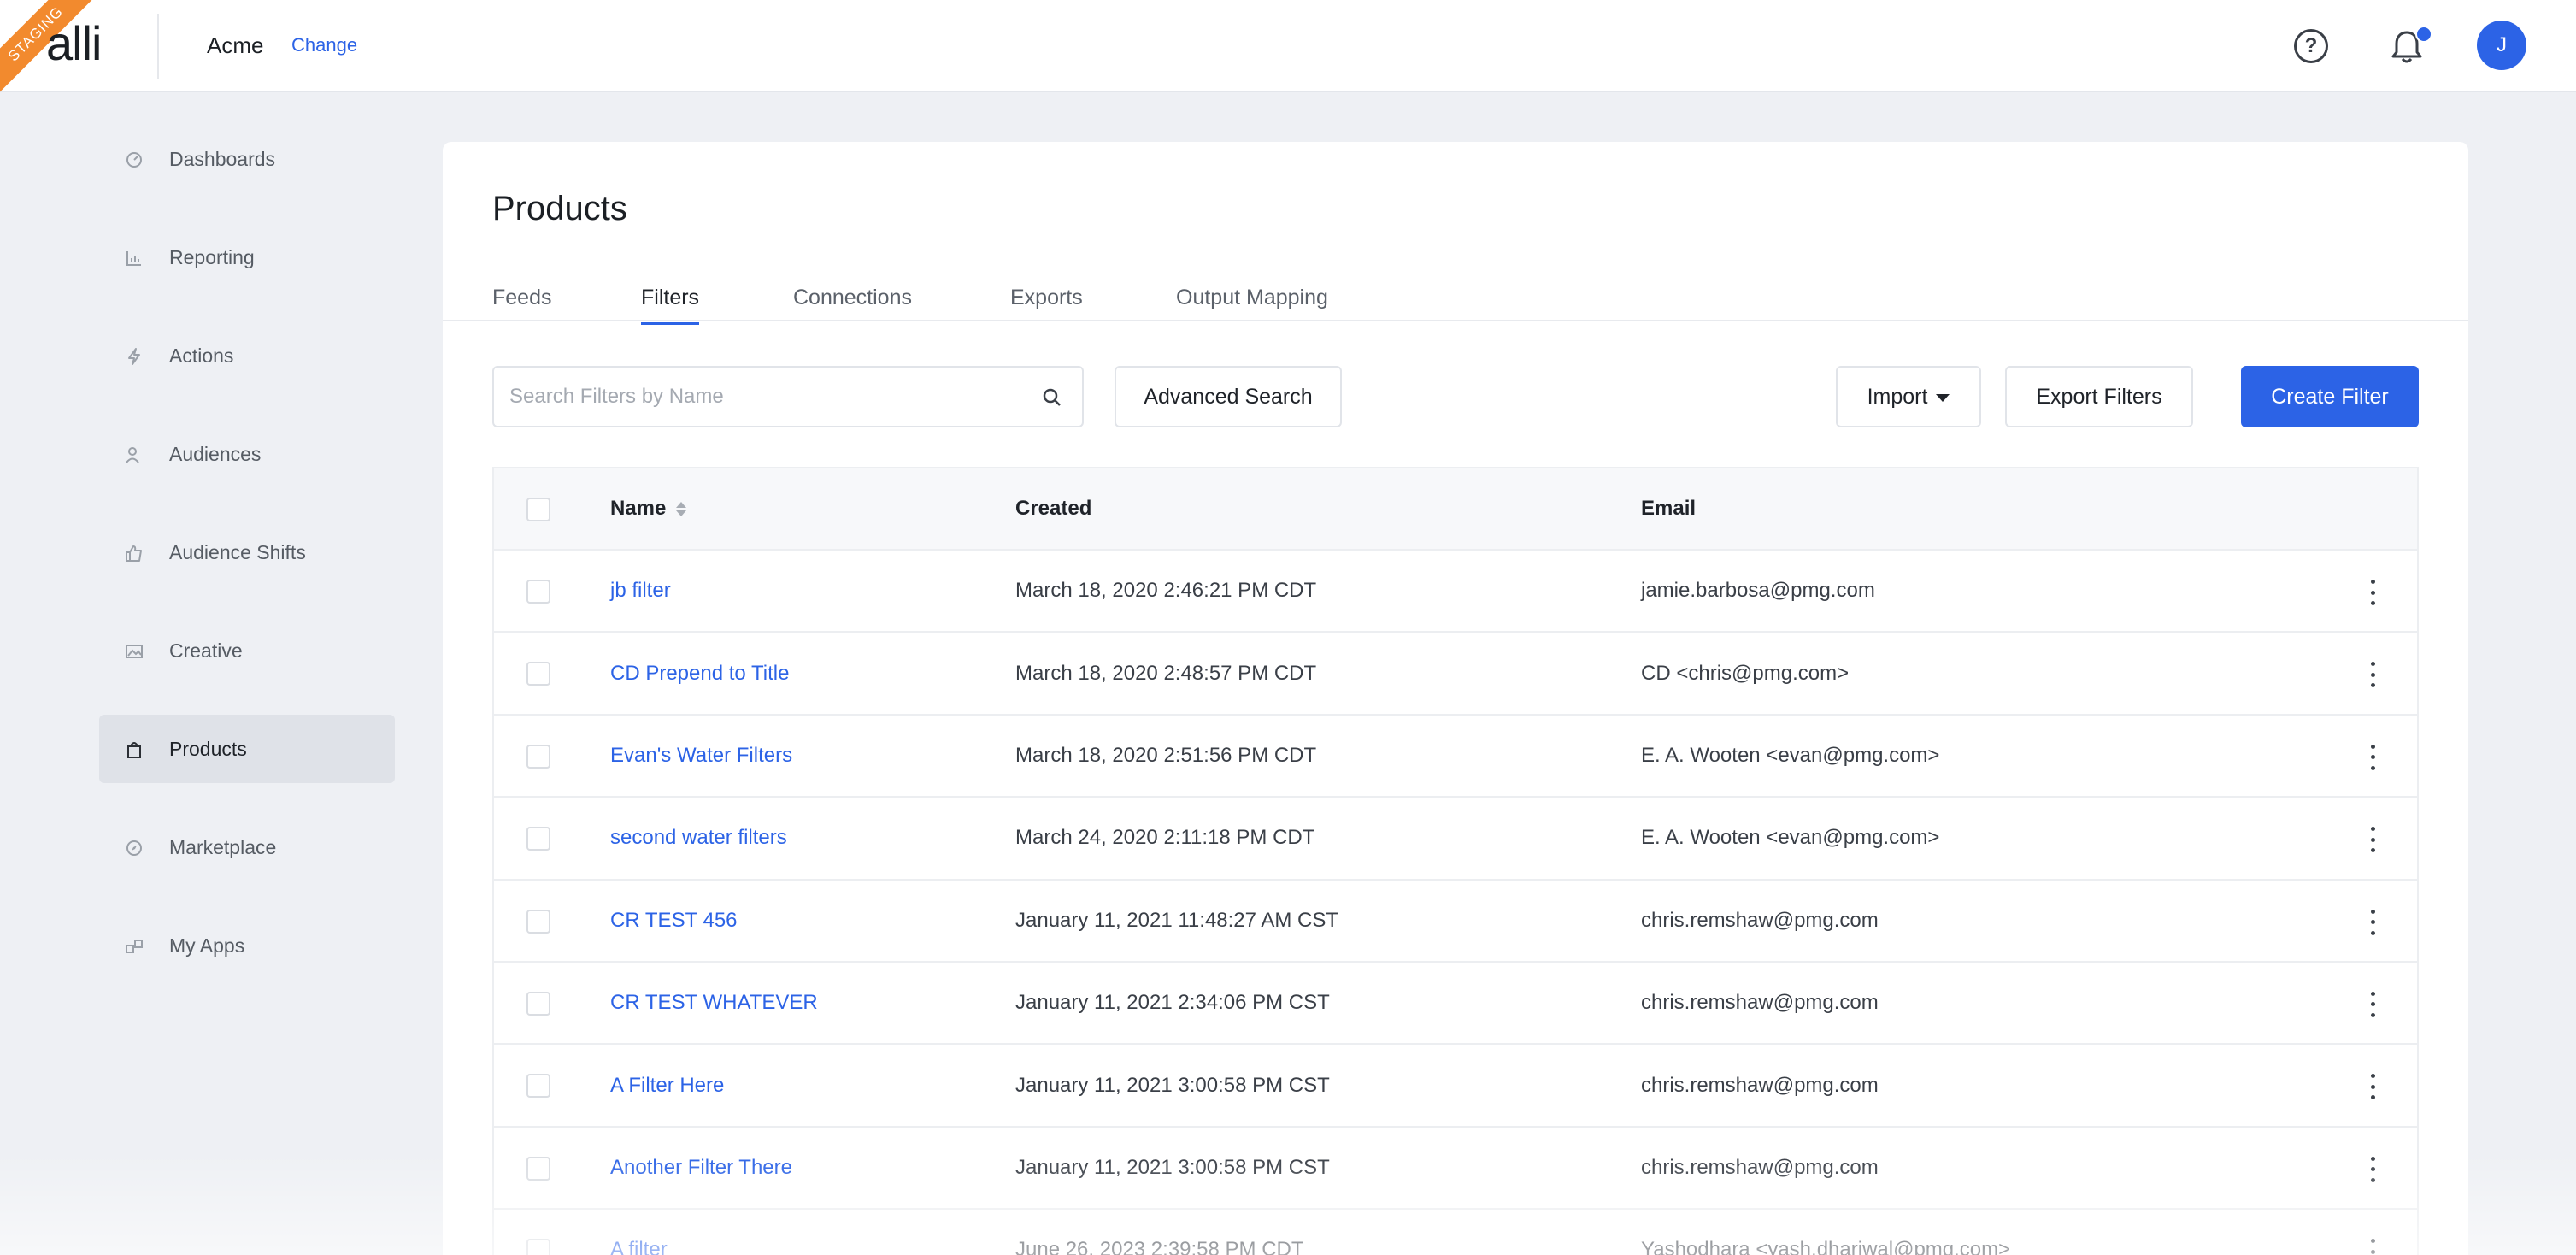 This screenshot has width=2576, height=1255. Describe the element at coordinates (134, 848) in the screenshot. I see `compass-icon` at that location.